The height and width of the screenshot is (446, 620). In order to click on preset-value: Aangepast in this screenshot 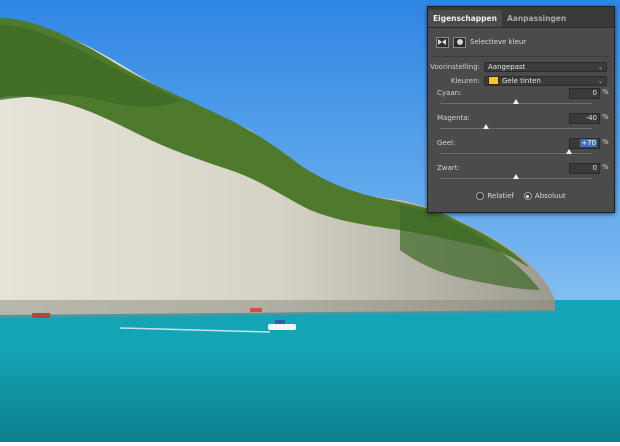, I will do `click(507, 66)`.